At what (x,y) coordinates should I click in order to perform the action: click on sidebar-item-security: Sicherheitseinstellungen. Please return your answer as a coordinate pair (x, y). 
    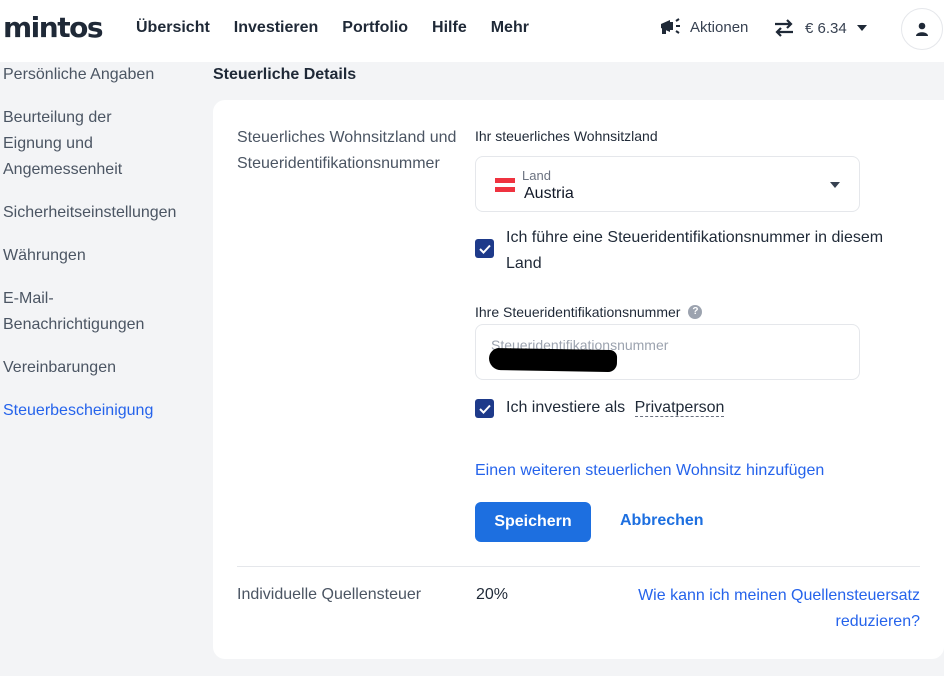
    Looking at the image, I should click on (103, 213).